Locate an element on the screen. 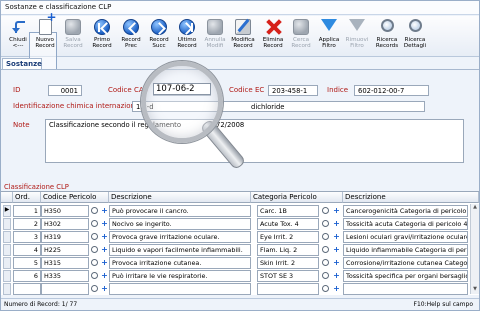 Image resolution: width=480 pixels, height=311 pixels. ec-field: 203-458-1 is located at coordinates (293, 90).